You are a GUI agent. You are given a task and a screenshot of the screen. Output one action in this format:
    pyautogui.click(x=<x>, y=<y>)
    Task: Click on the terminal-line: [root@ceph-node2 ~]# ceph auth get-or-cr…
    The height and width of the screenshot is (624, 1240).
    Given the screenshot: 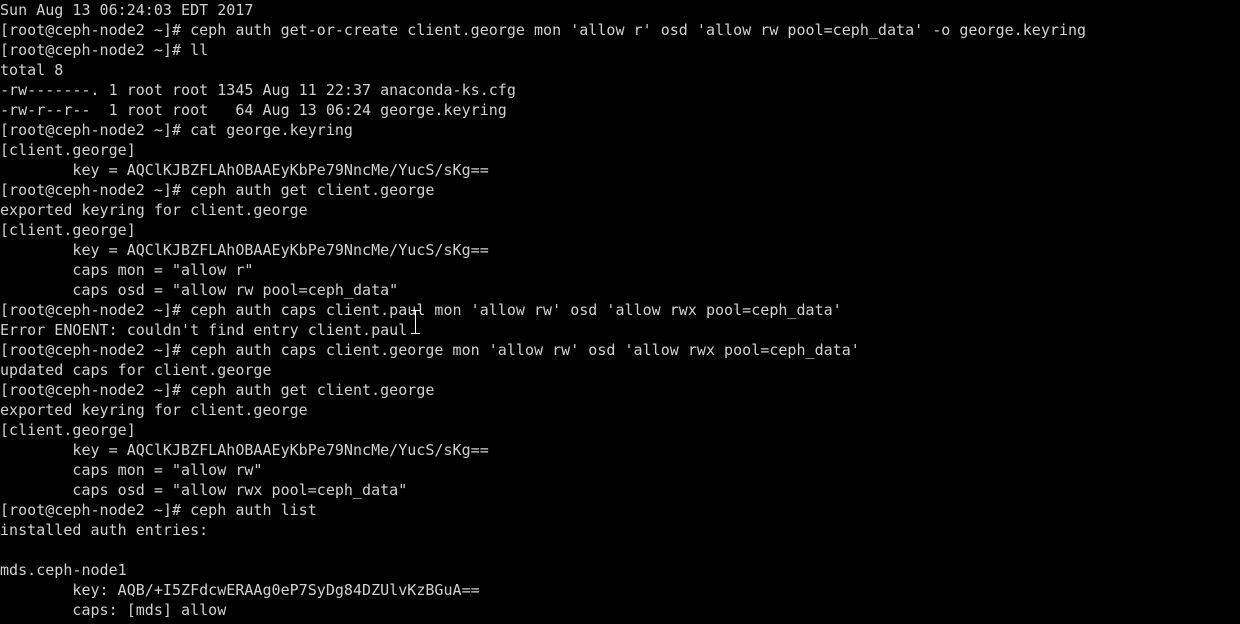 What is the action you would take?
    pyautogui.click(x=543, y=30)
    